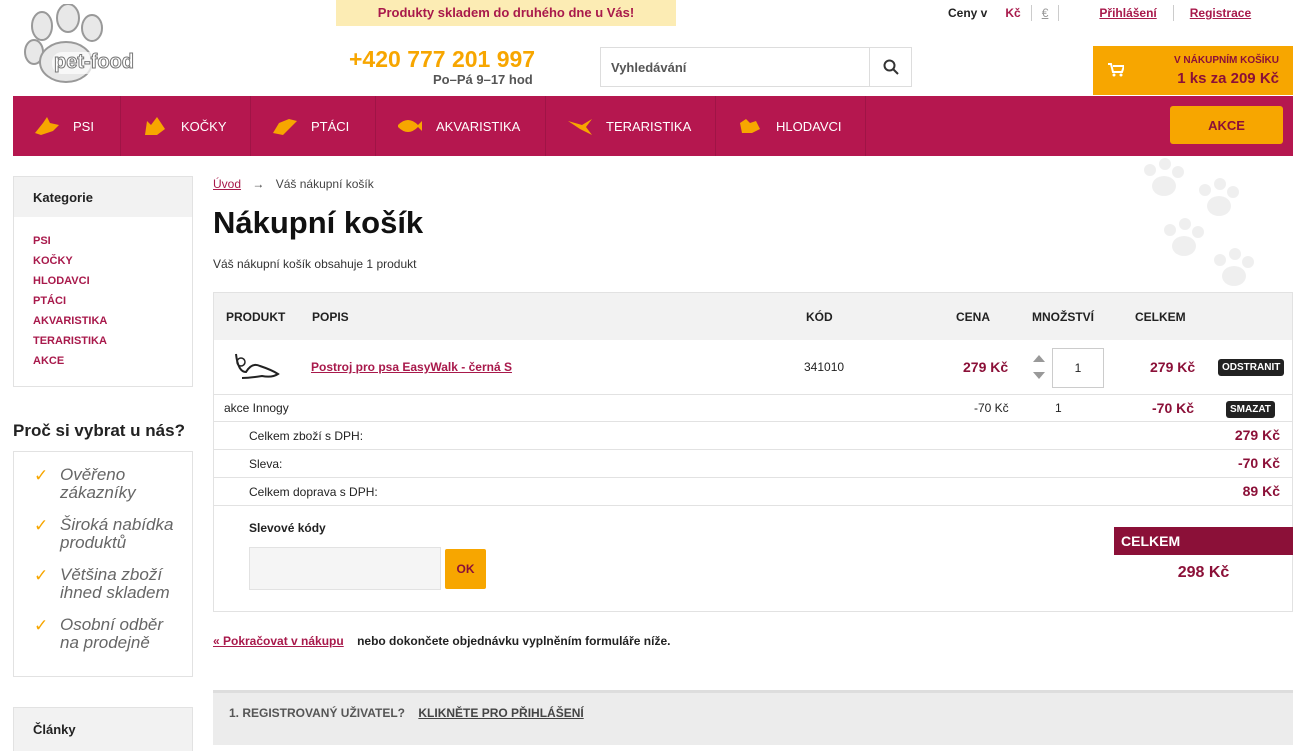 The width and height of the screenshot is (1308, 751). I want to click on articles-box: Články, so click(103, 729).